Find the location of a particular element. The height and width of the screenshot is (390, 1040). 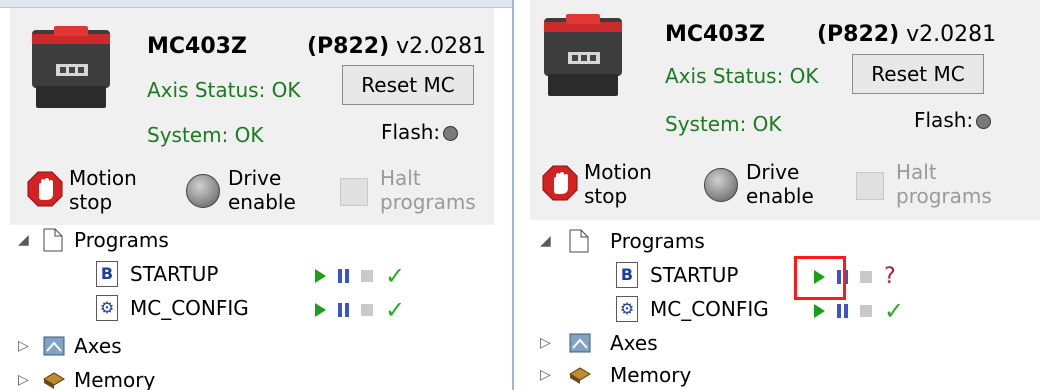

program-row: B STARTUP ? is located at coordinates (780, 278).